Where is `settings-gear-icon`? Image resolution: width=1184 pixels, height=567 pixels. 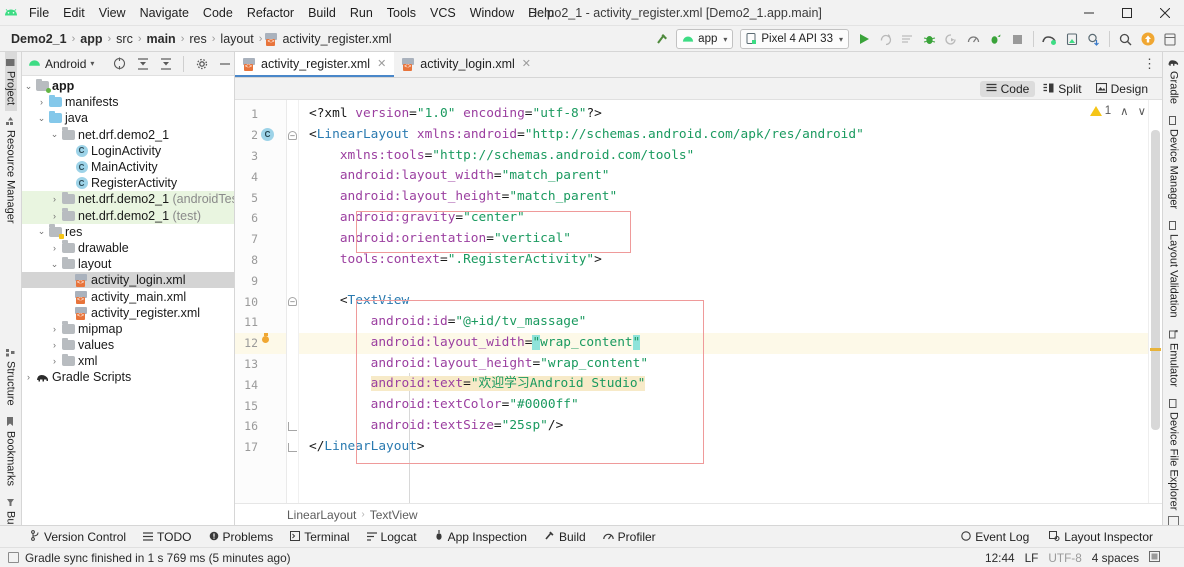 settings-gear-icon is located at coordinates (201, 63).